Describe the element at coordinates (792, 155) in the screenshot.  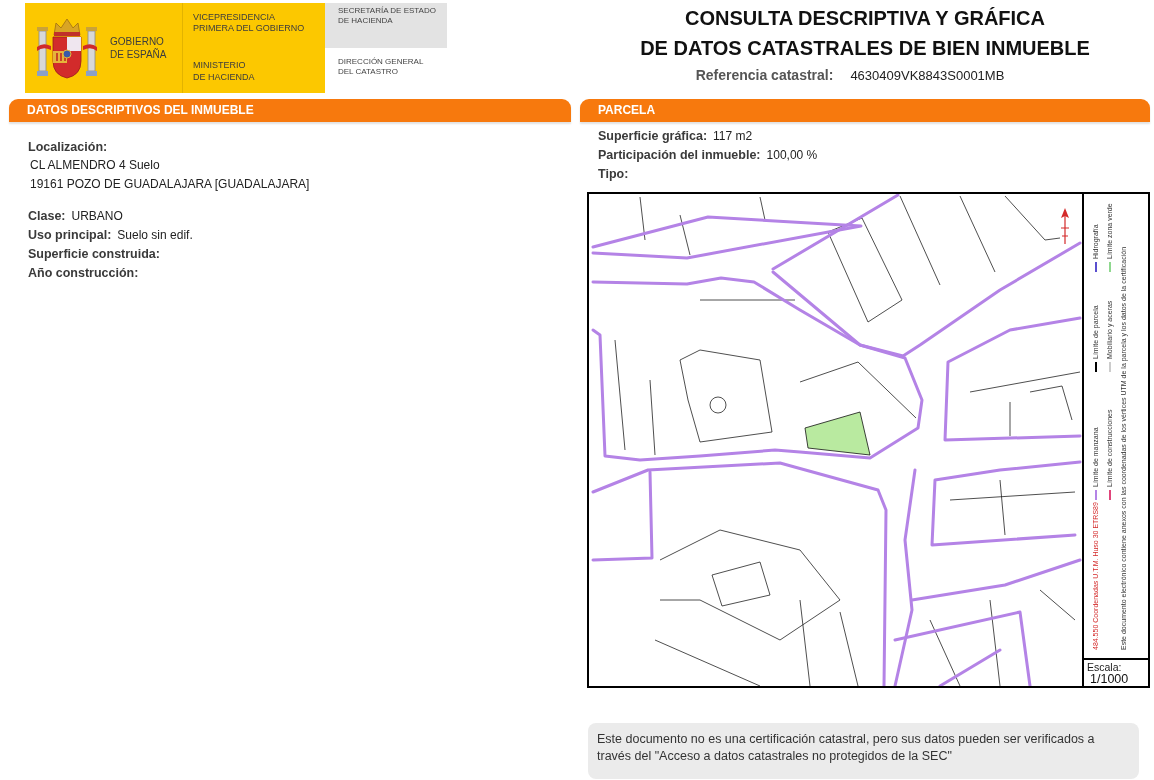
I see `field-value: 100,00 %` at that location.